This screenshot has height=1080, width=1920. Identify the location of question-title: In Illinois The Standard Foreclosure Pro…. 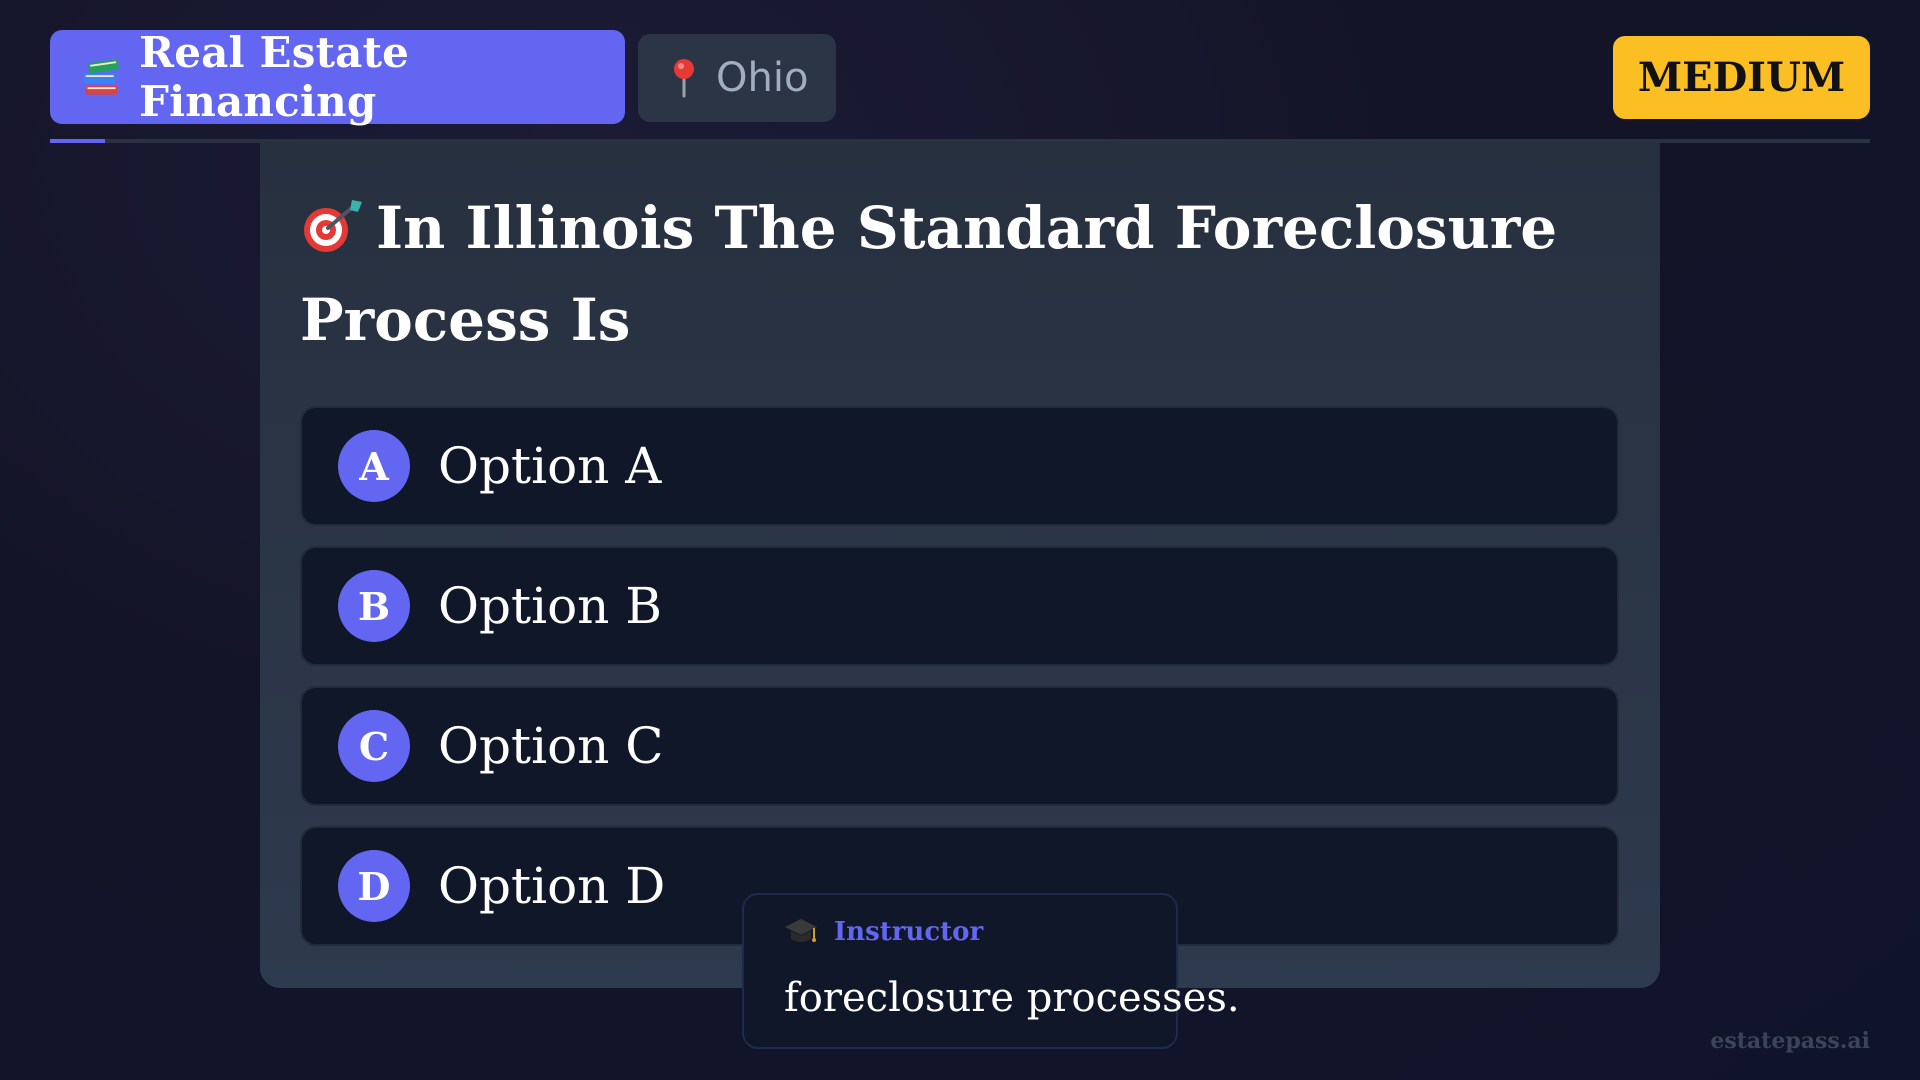
(965, 274).